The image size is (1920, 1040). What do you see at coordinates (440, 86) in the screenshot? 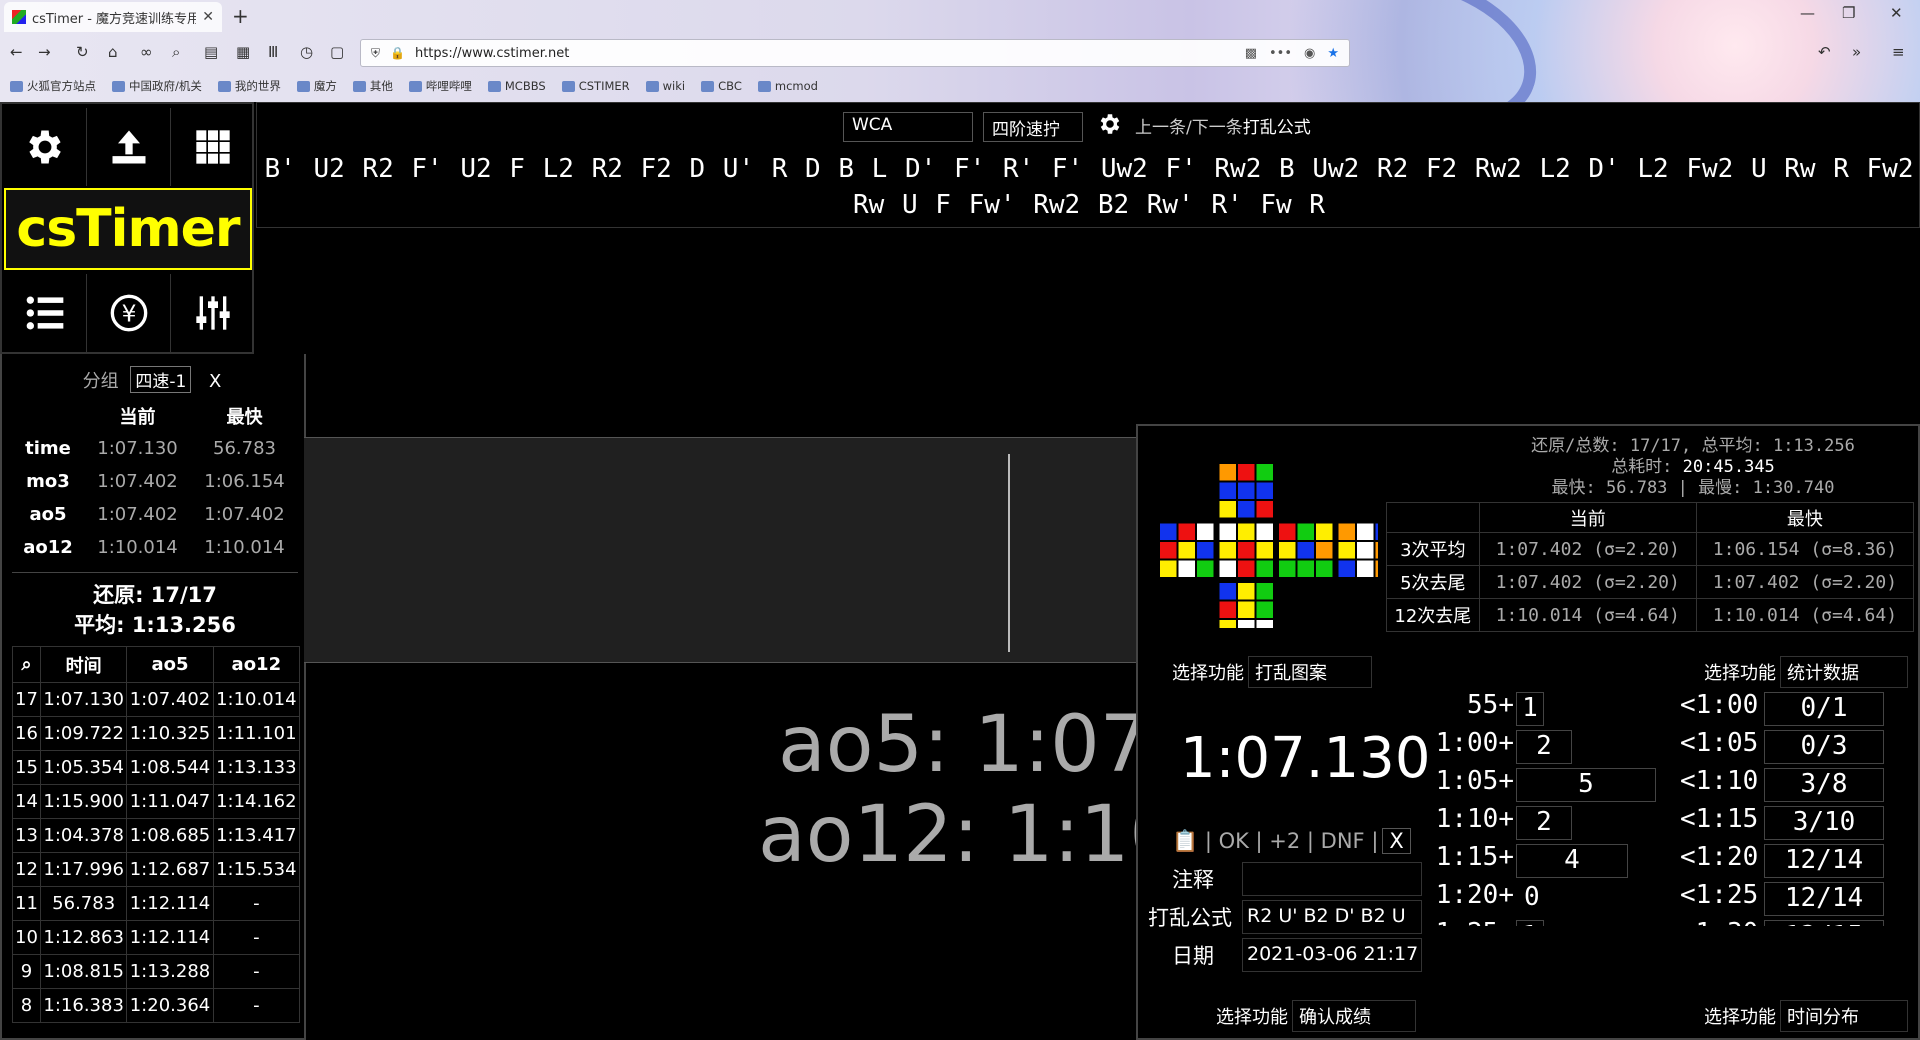
I see `bookmark-item: 哔哩哔哩` at bounding box center [440, 86].